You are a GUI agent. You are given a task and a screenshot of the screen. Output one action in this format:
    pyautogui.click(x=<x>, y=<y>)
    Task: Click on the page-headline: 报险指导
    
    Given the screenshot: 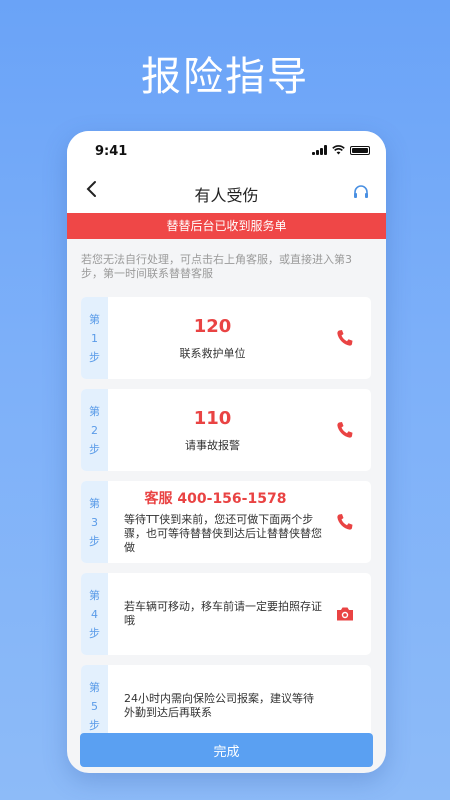 What is the action you would take?
    pyautogui.click(x=225, y=77)
    